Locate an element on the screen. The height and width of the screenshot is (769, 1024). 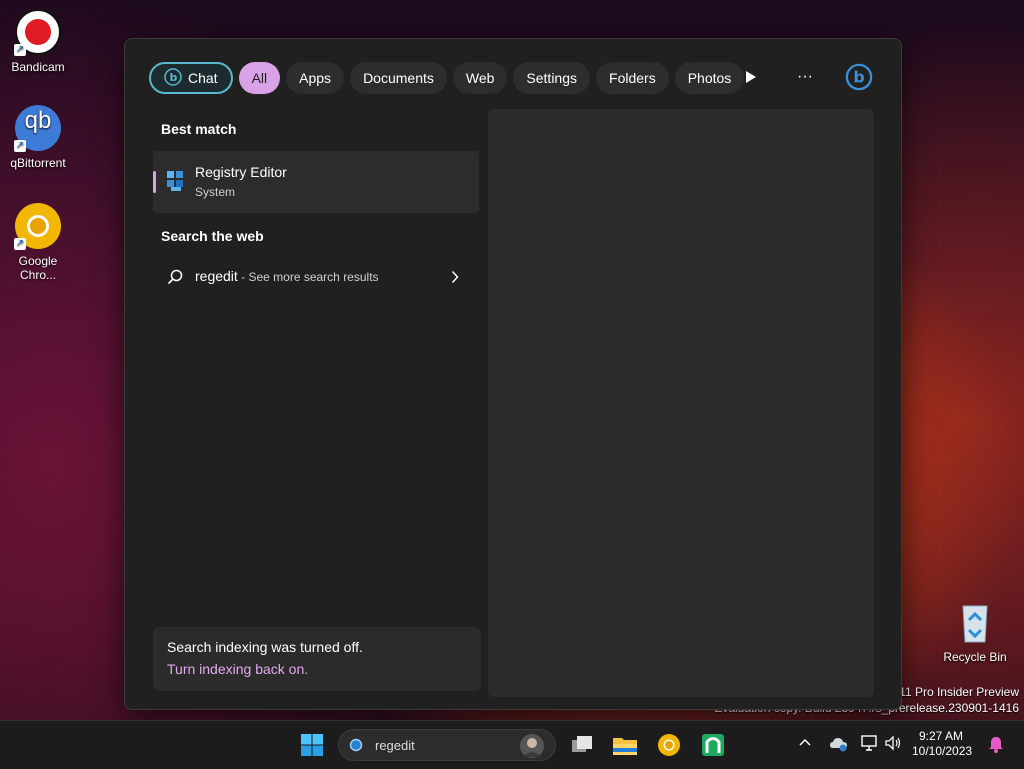
search-highlight-icon is located at coordinates (532, 748).